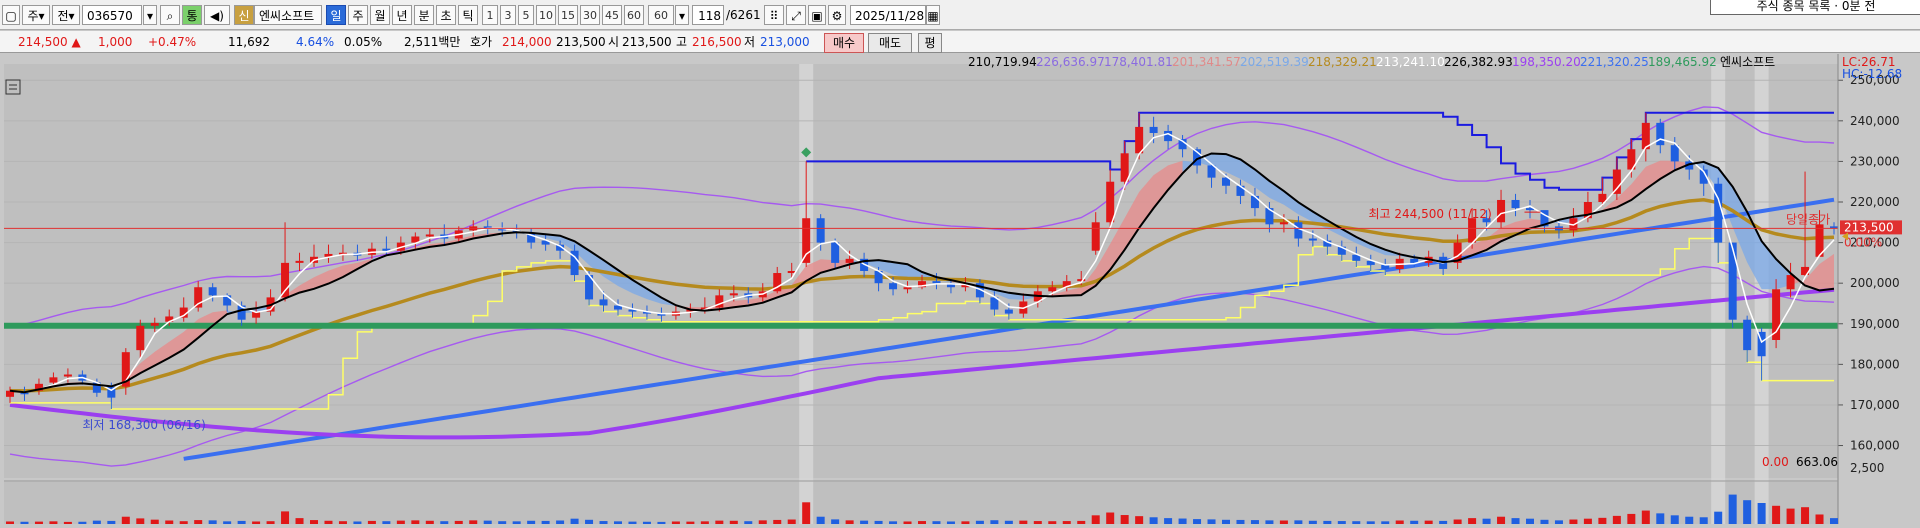 The height and width of the screenshot is (528, 1920). What do you see at coordinates (402, 15) in the screenshot?
I see `tab-year: 년` at bounding box center [402, 15].